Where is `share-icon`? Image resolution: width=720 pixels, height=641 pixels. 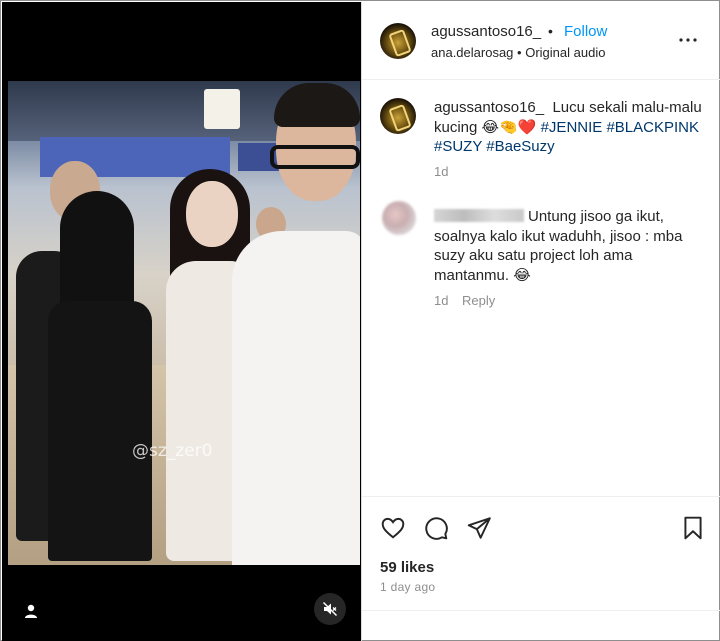 share-icon is located at coordinates (479, 528).